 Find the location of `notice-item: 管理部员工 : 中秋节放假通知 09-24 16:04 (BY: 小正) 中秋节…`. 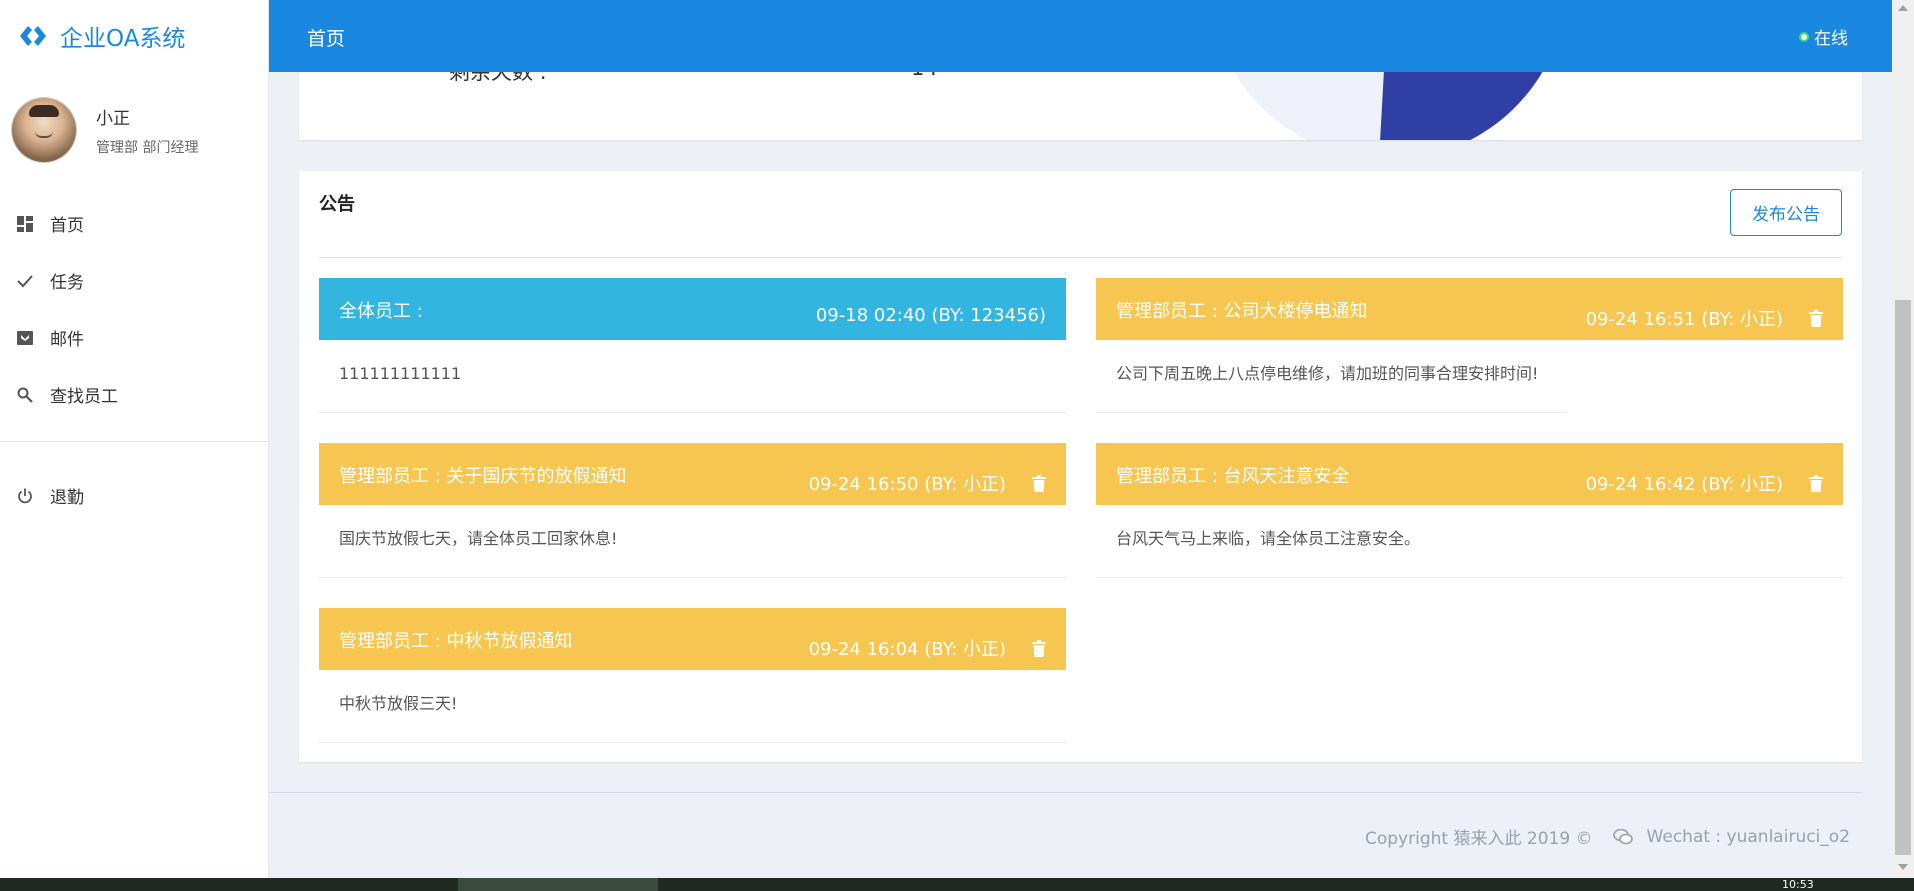

notice-item: 管理部员工 : 中秋节放假通知 09-24 16:04 (BY: 小正) 中秋节… is located at coordinates (692, 675).